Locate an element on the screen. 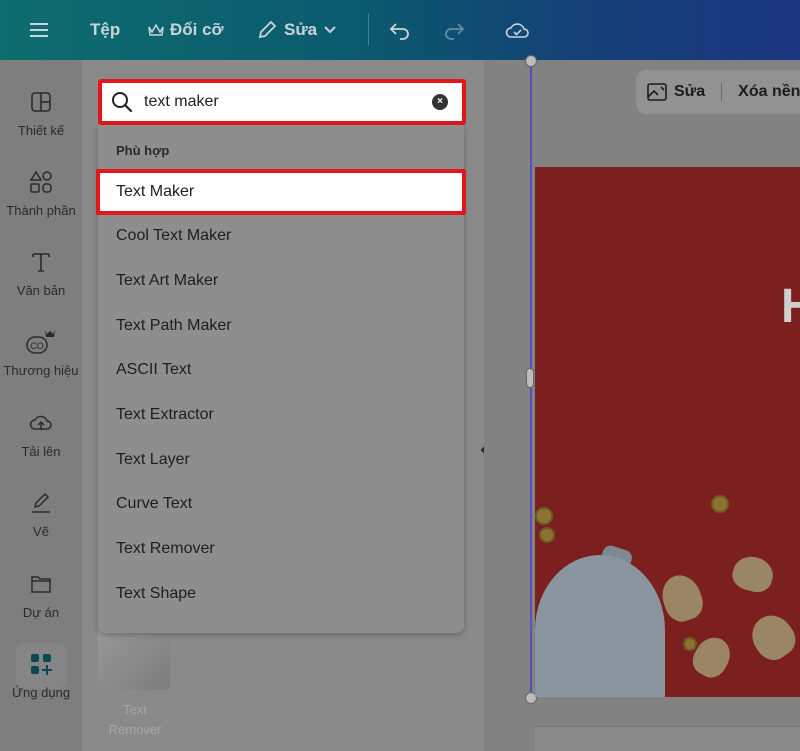  teapot-image is located at coordinates (600, 626).